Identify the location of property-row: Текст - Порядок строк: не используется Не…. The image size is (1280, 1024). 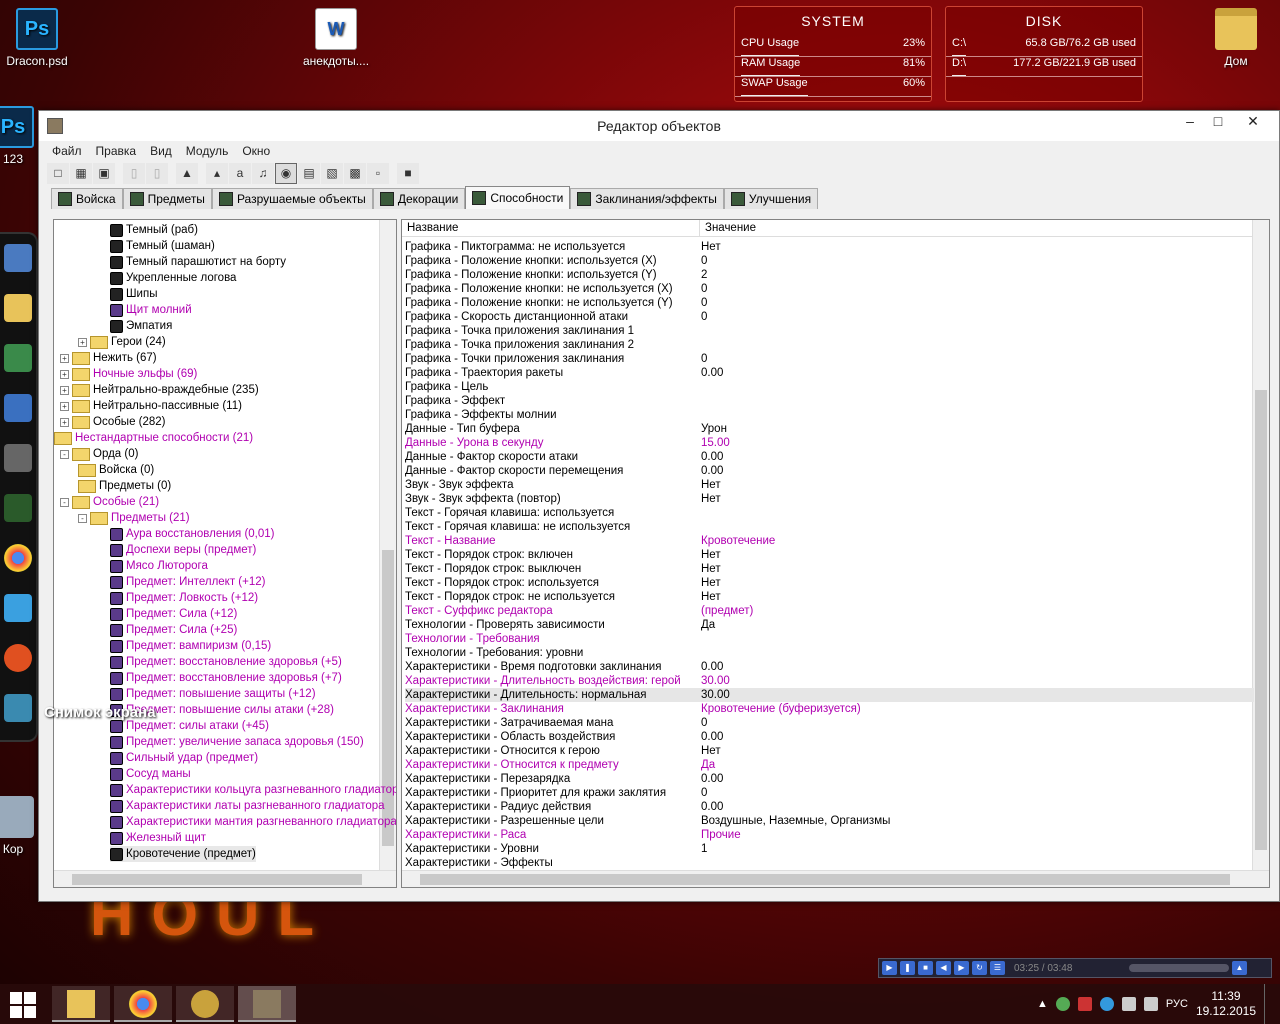
(829, 597).